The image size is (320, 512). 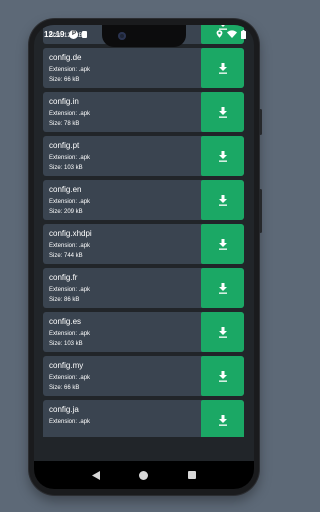 What do you see at coordinates (64, 300) in the screenshot?
I see `file-size: Size: 86 kB` at bounding box center [64, 300].